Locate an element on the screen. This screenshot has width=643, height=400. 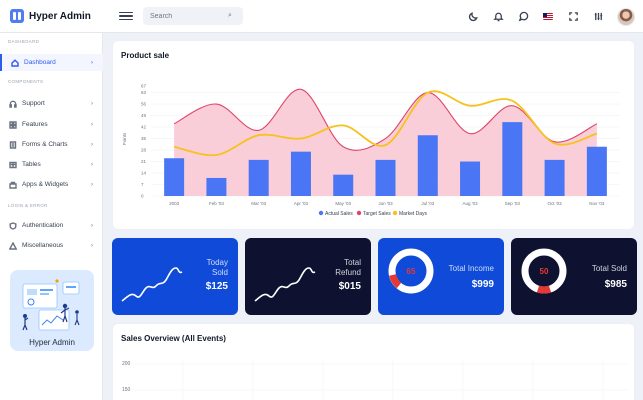
table-icon is located at coordinates (13, 165).